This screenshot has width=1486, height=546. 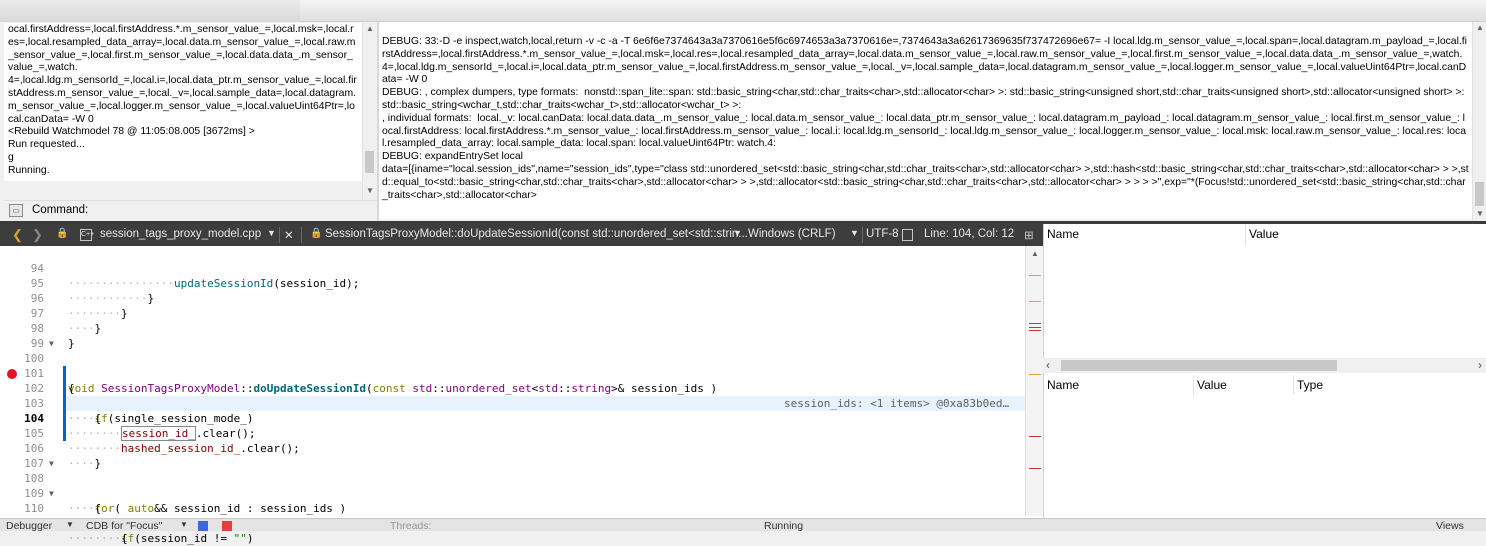 I want to click on scroll-left-arrow-icon: ‹, so click(x=1048, y=365).